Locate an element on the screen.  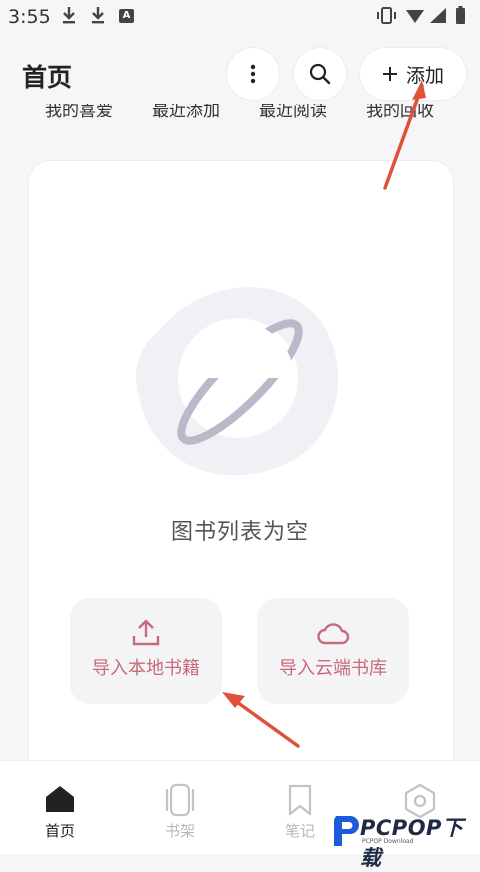
empty-message: 图书列表为空 is located at coordinates (239, 532).